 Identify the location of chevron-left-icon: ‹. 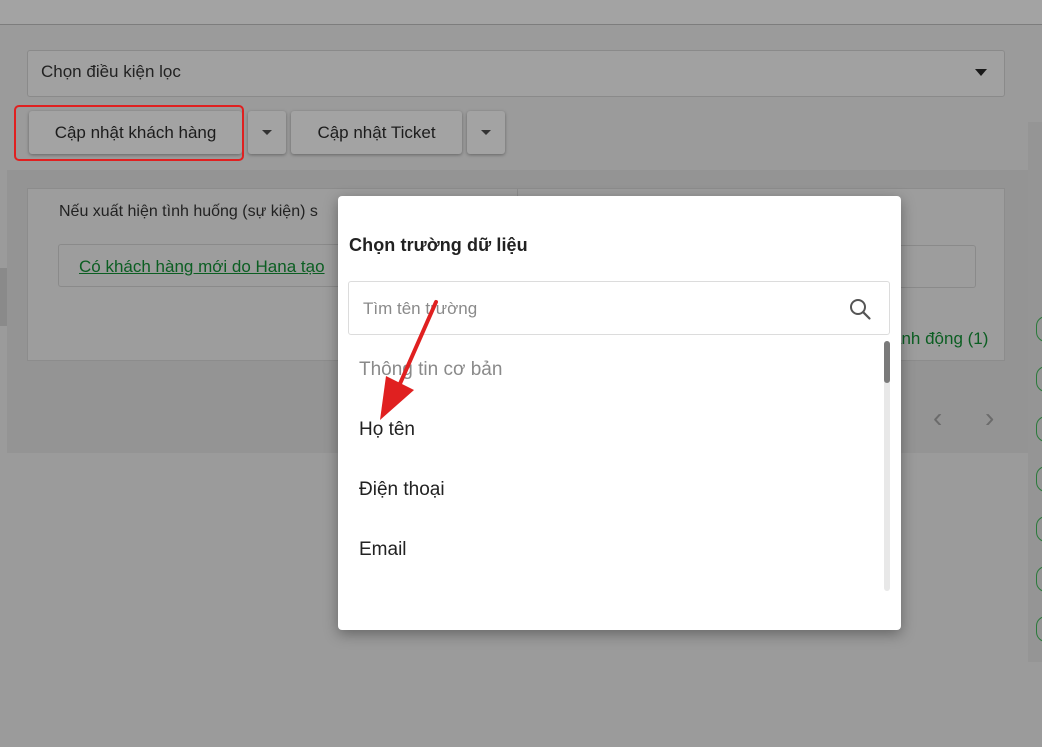
(937, 418).